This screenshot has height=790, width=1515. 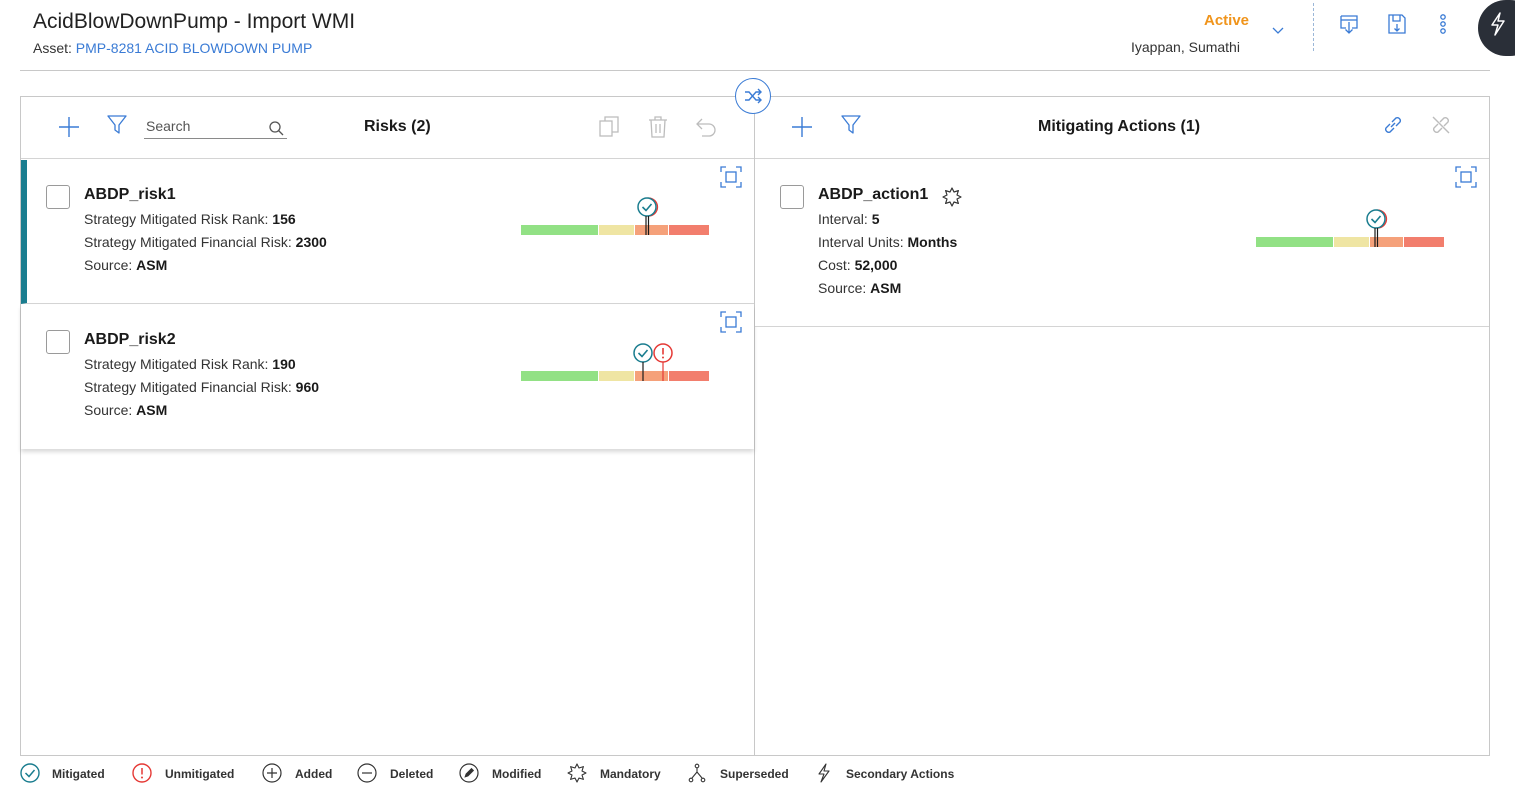 What do you see at coordinates (205, 126) in the screenshot?
I see `search-input` at bounding box center [205, 126].